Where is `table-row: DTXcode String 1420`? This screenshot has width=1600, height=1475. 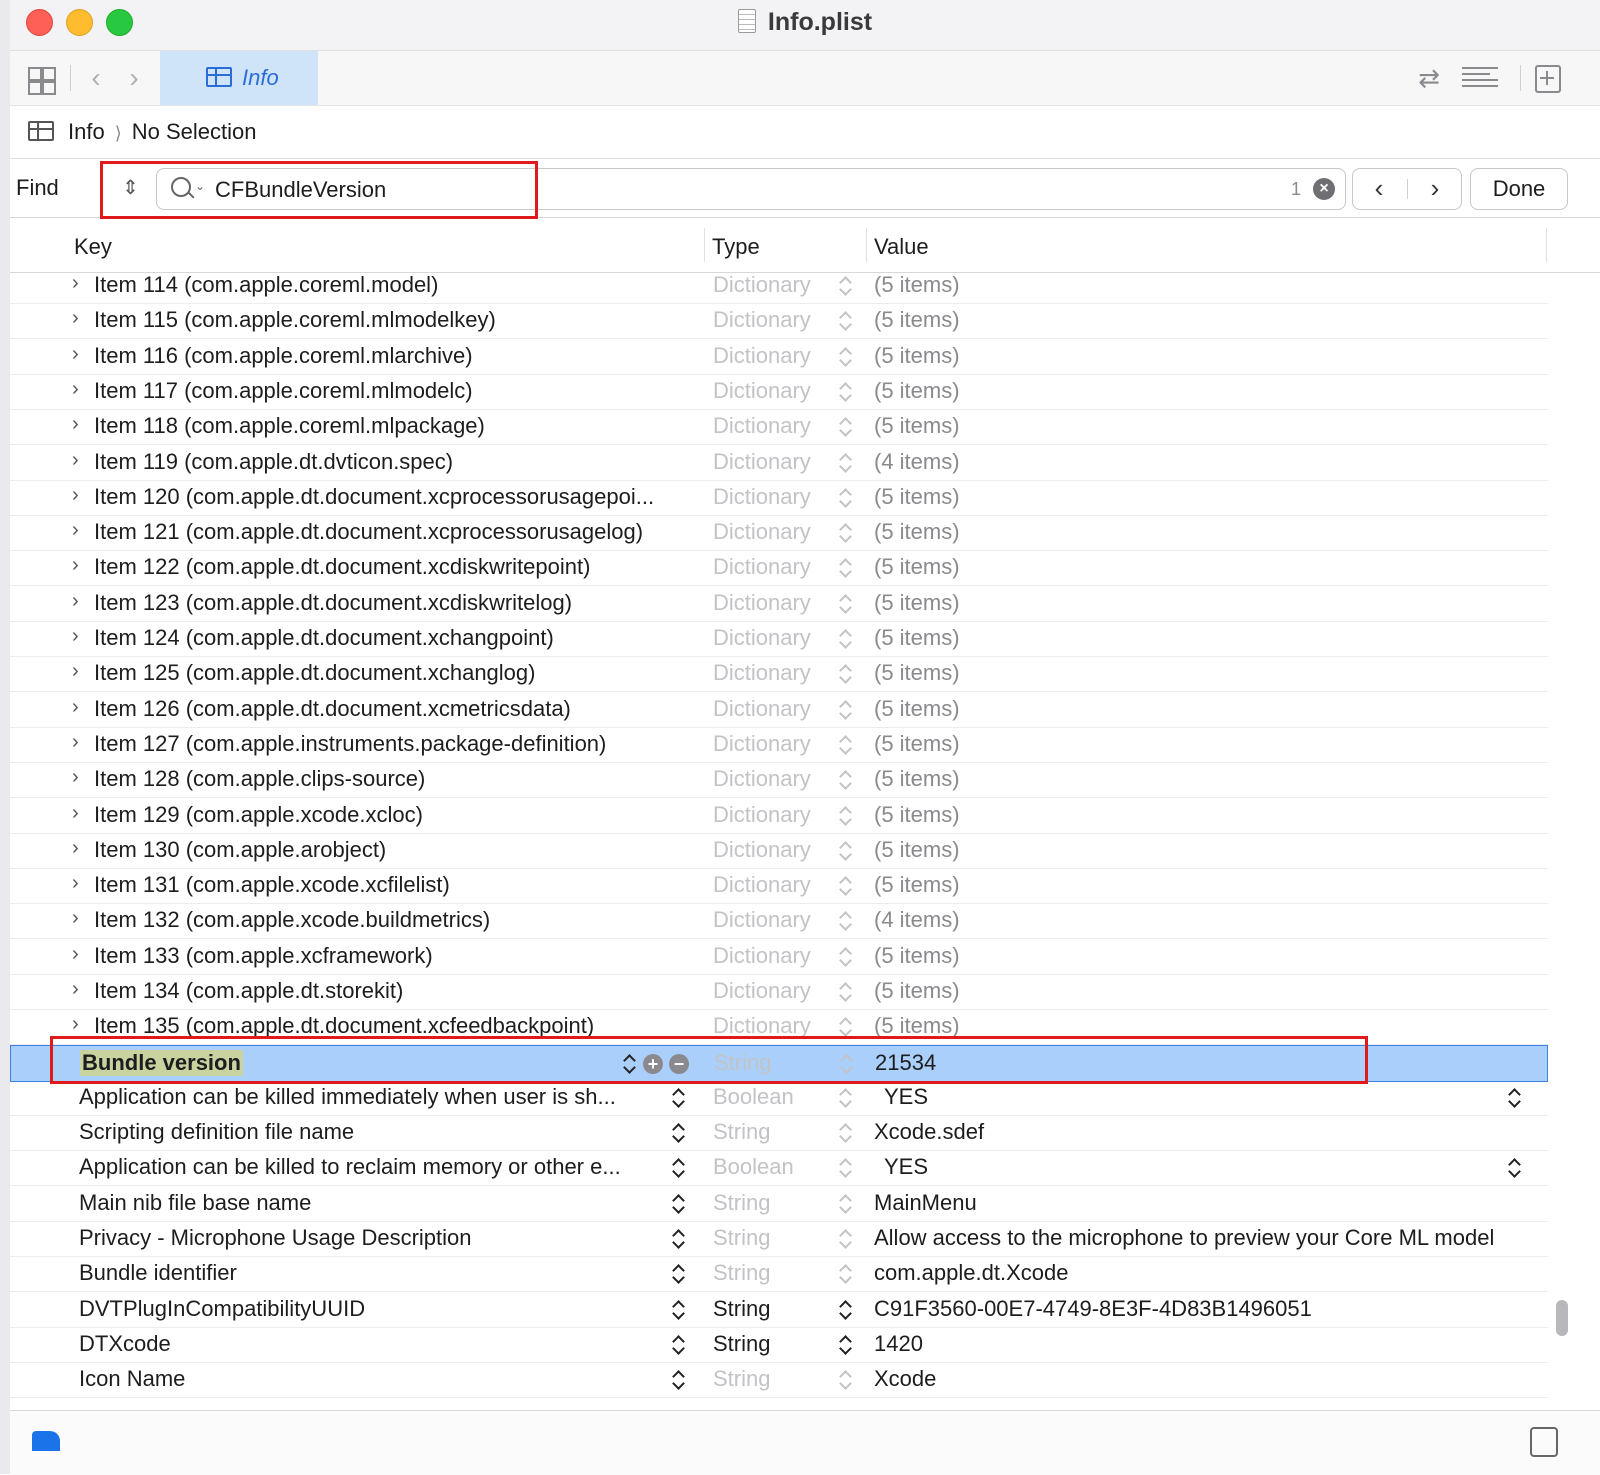
table-row: DTXcode String 1420 is located at coordinates (779, 1345).